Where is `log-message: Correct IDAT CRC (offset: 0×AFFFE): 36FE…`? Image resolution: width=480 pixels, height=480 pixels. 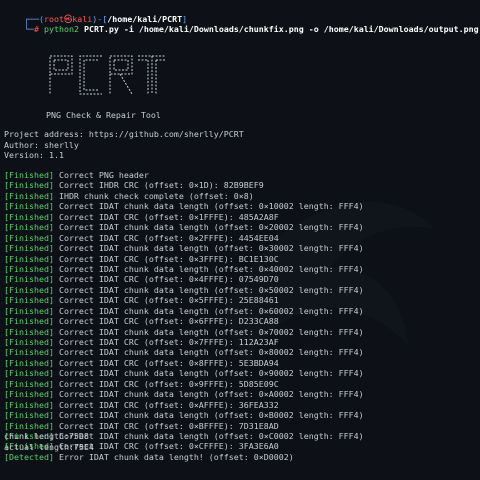
log-message: Correct IDAT CRC (offset: 0×AFFFE): 36FE… is located at coordinates (166, 404).